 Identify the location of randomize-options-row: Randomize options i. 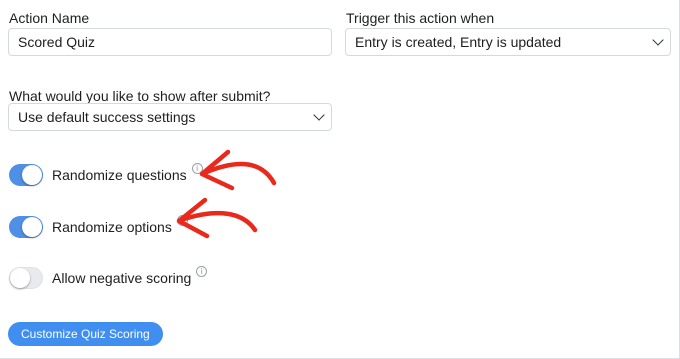
(98, 226).